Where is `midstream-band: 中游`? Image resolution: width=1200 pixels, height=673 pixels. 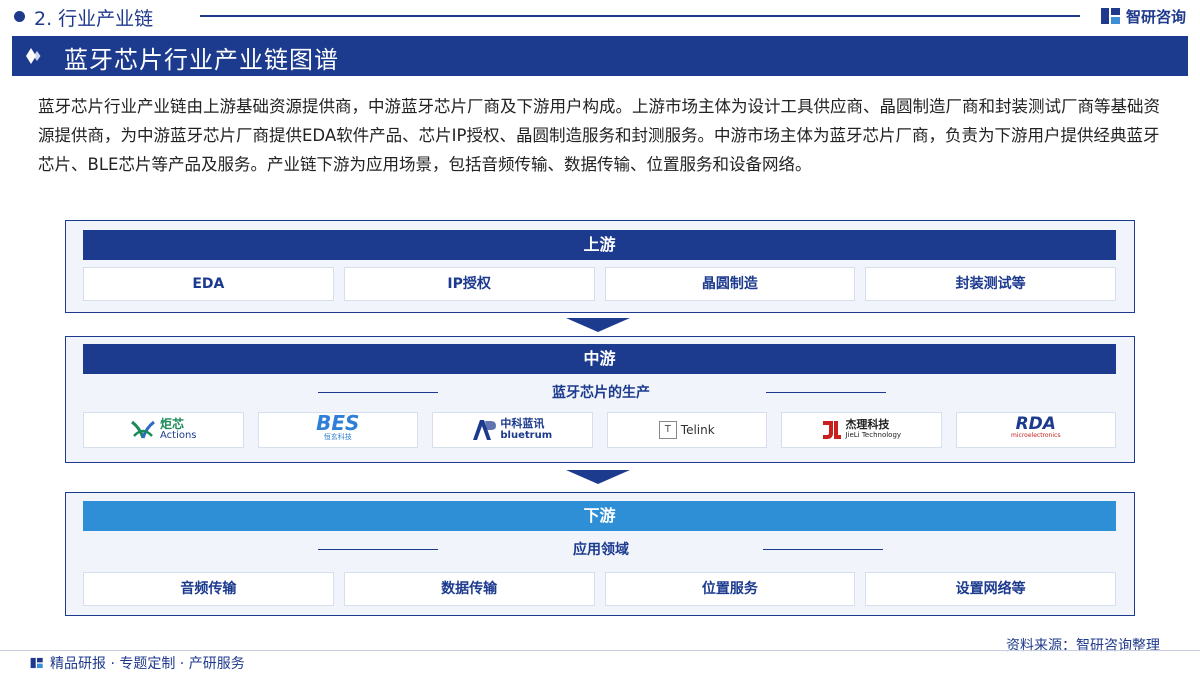 midstream-band: 中游 is located at coordinates (599, 359).